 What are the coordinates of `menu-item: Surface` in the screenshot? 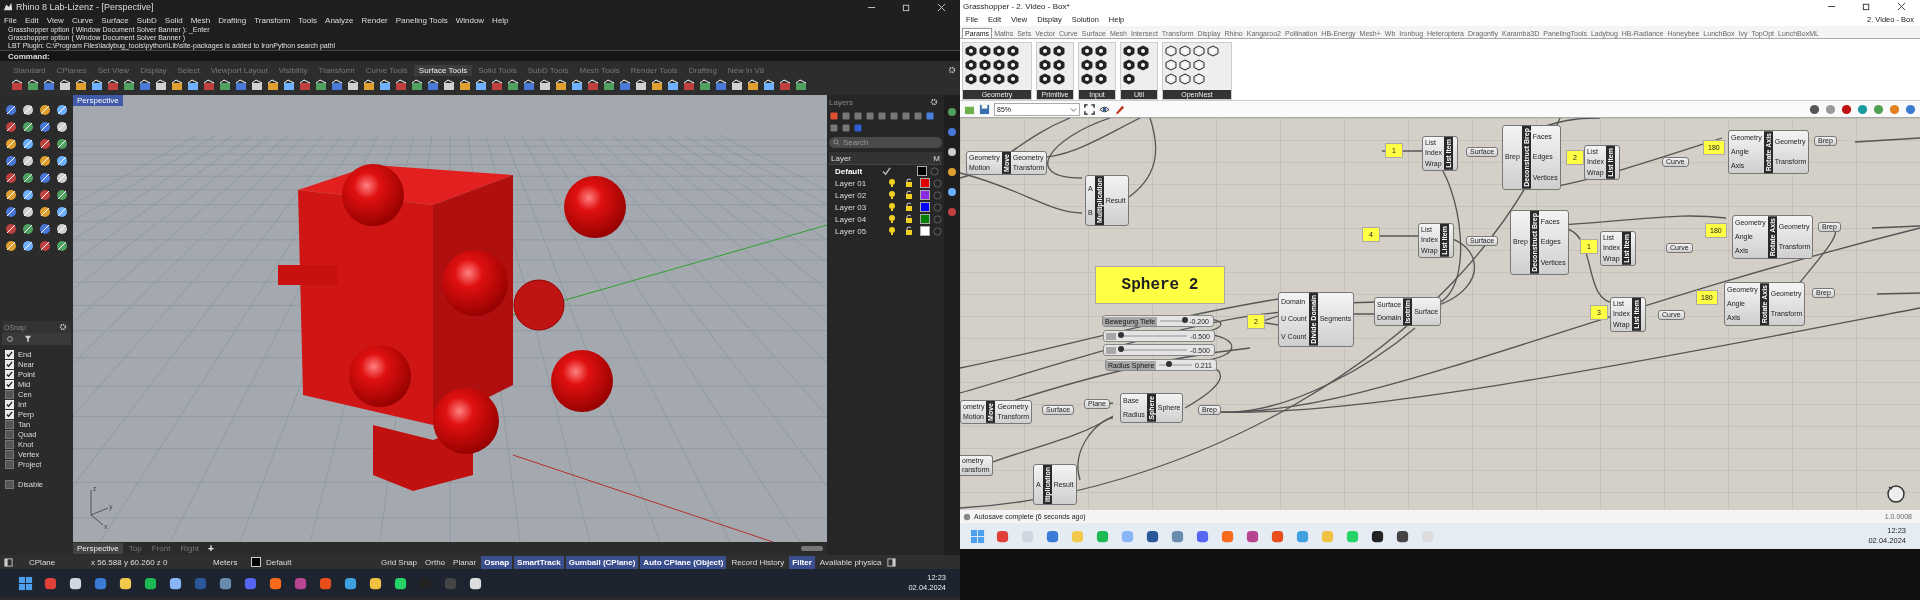 It's located at (115, 20).